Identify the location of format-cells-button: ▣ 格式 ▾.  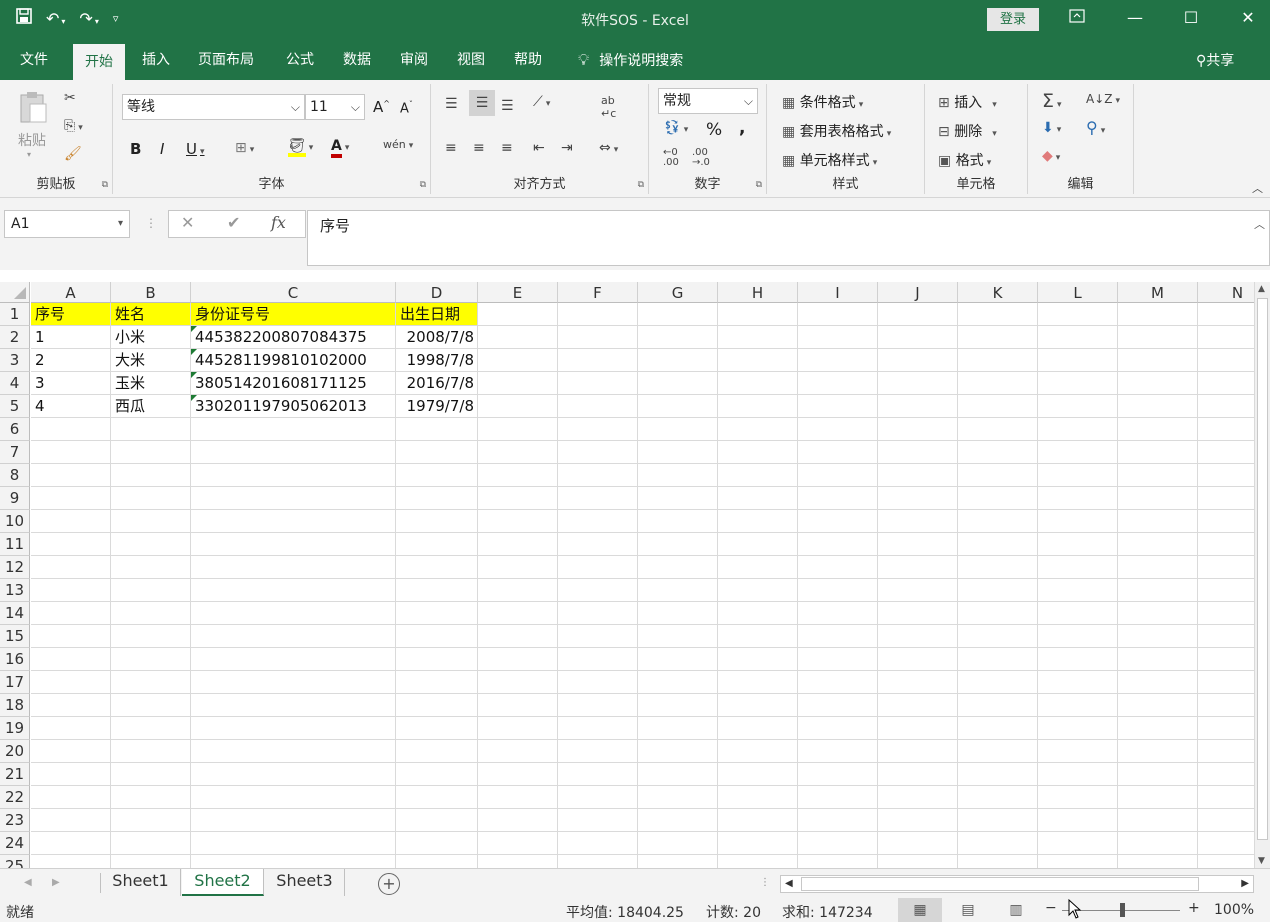
(964, 160).